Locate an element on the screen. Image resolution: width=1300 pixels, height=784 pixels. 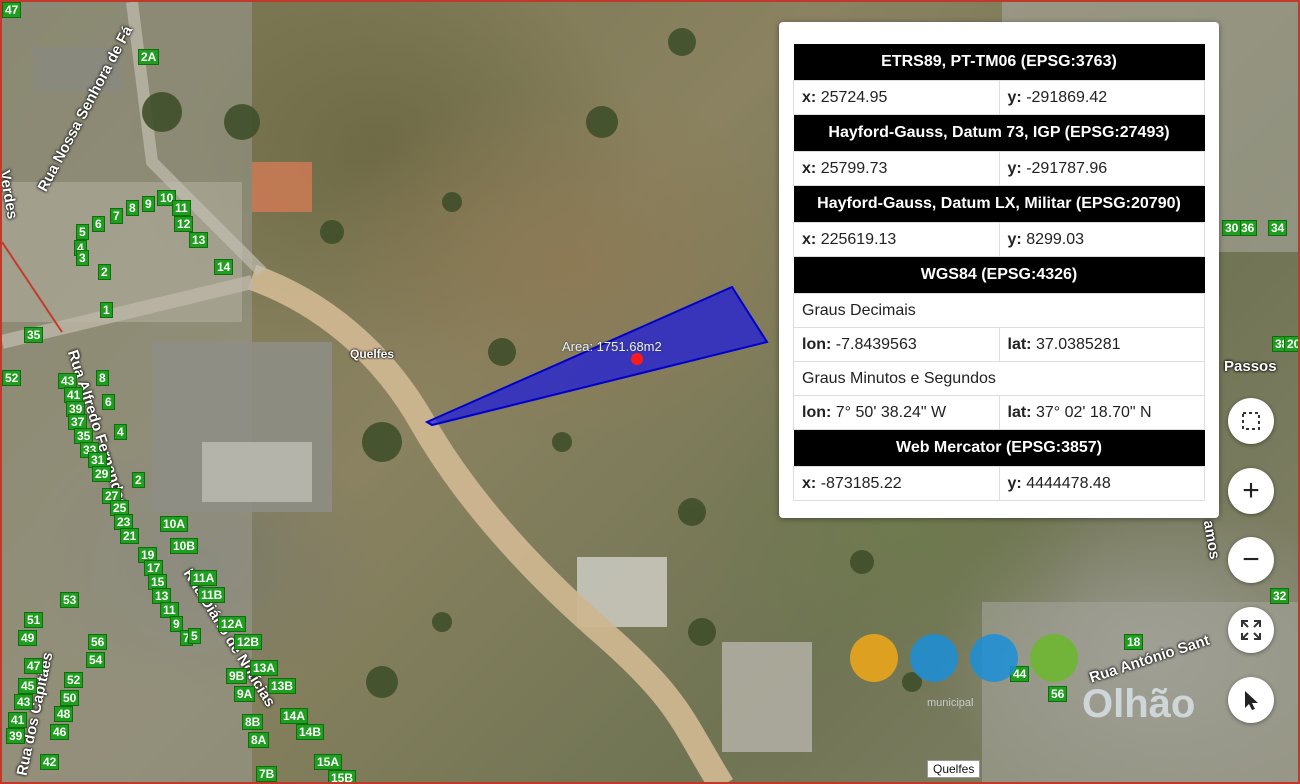
mercator-x: x: -873185.22 is located at coordinates (896, 483).